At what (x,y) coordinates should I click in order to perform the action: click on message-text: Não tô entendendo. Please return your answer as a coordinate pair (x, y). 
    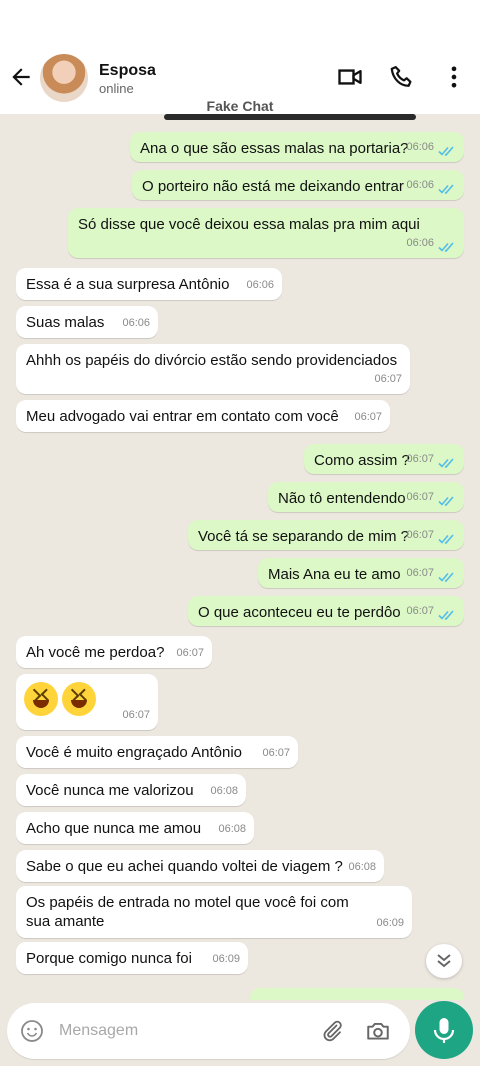
    Looking at the image, I should click on (342, 498).